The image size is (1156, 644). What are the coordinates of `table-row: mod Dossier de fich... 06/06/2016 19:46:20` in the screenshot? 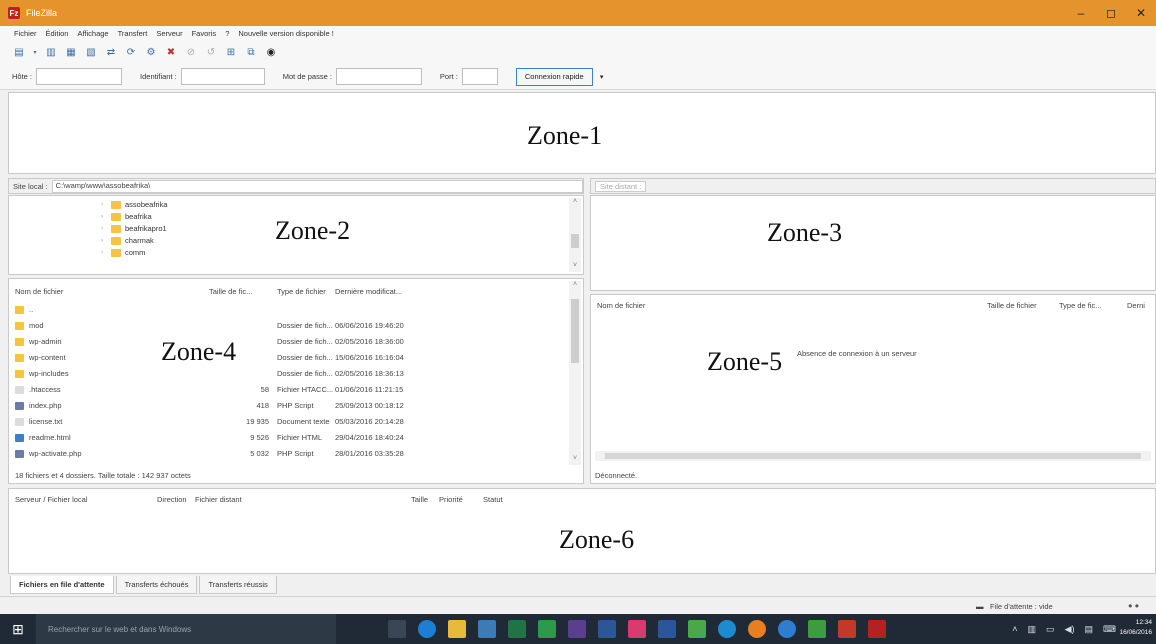 It's located at (289, 326).